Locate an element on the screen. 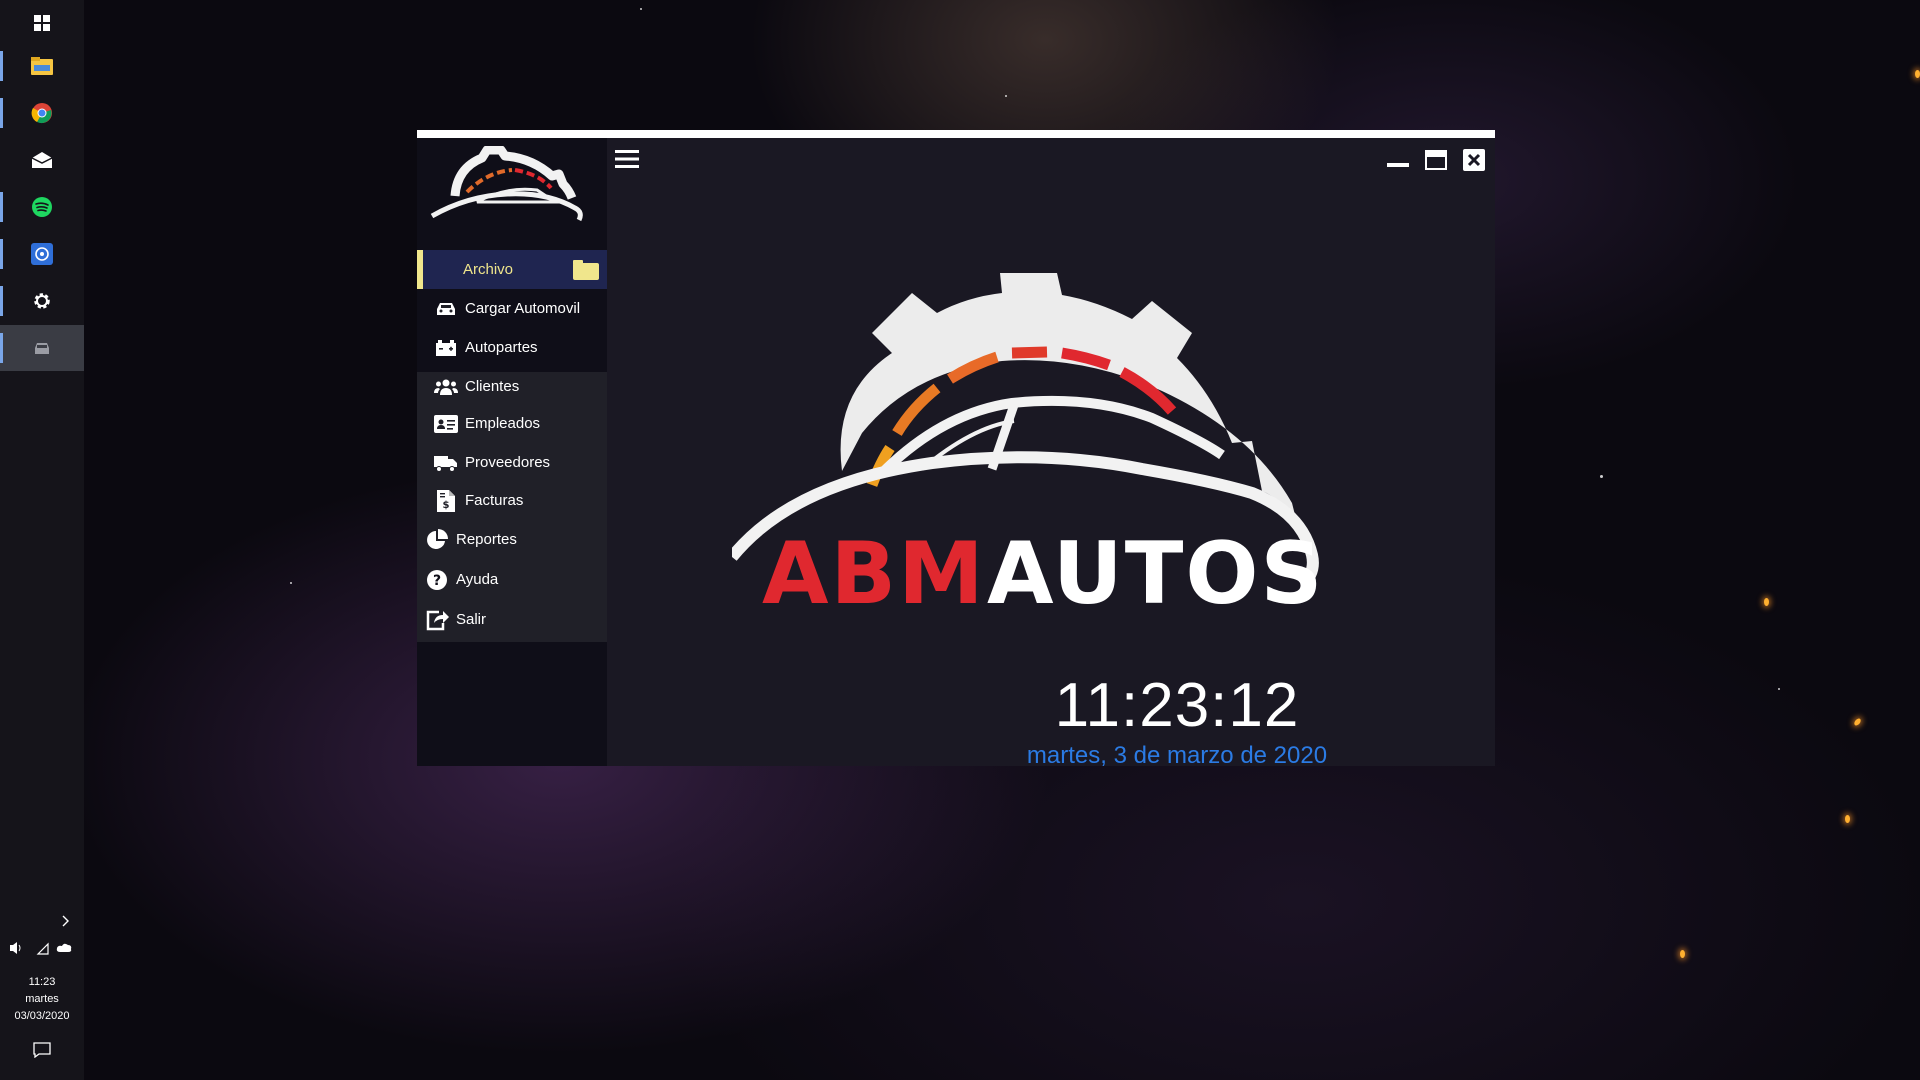 This screenshot has height=1080, width=1920. maximize-icon is located at coordinates (1436, 160).